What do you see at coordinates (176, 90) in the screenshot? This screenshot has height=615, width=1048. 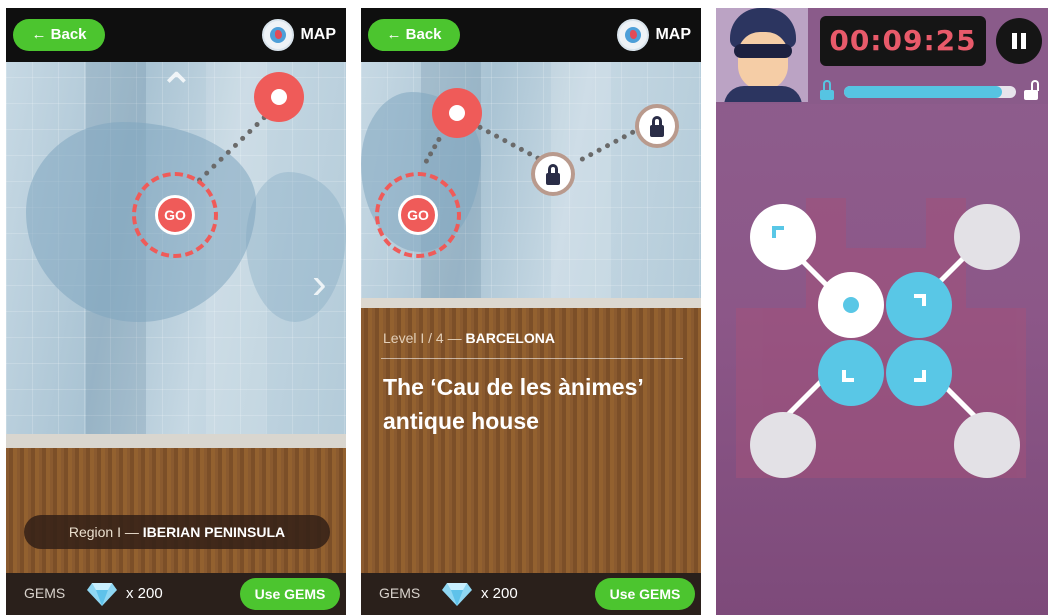 I see `chevron-up-icon: ⌃` at bounding box center [176, 90].